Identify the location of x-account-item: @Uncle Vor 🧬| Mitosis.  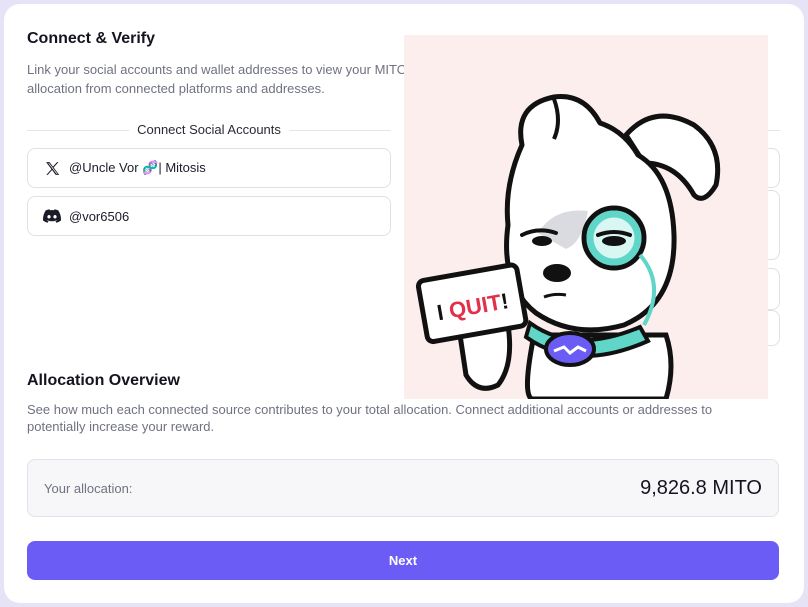
(209, 168).